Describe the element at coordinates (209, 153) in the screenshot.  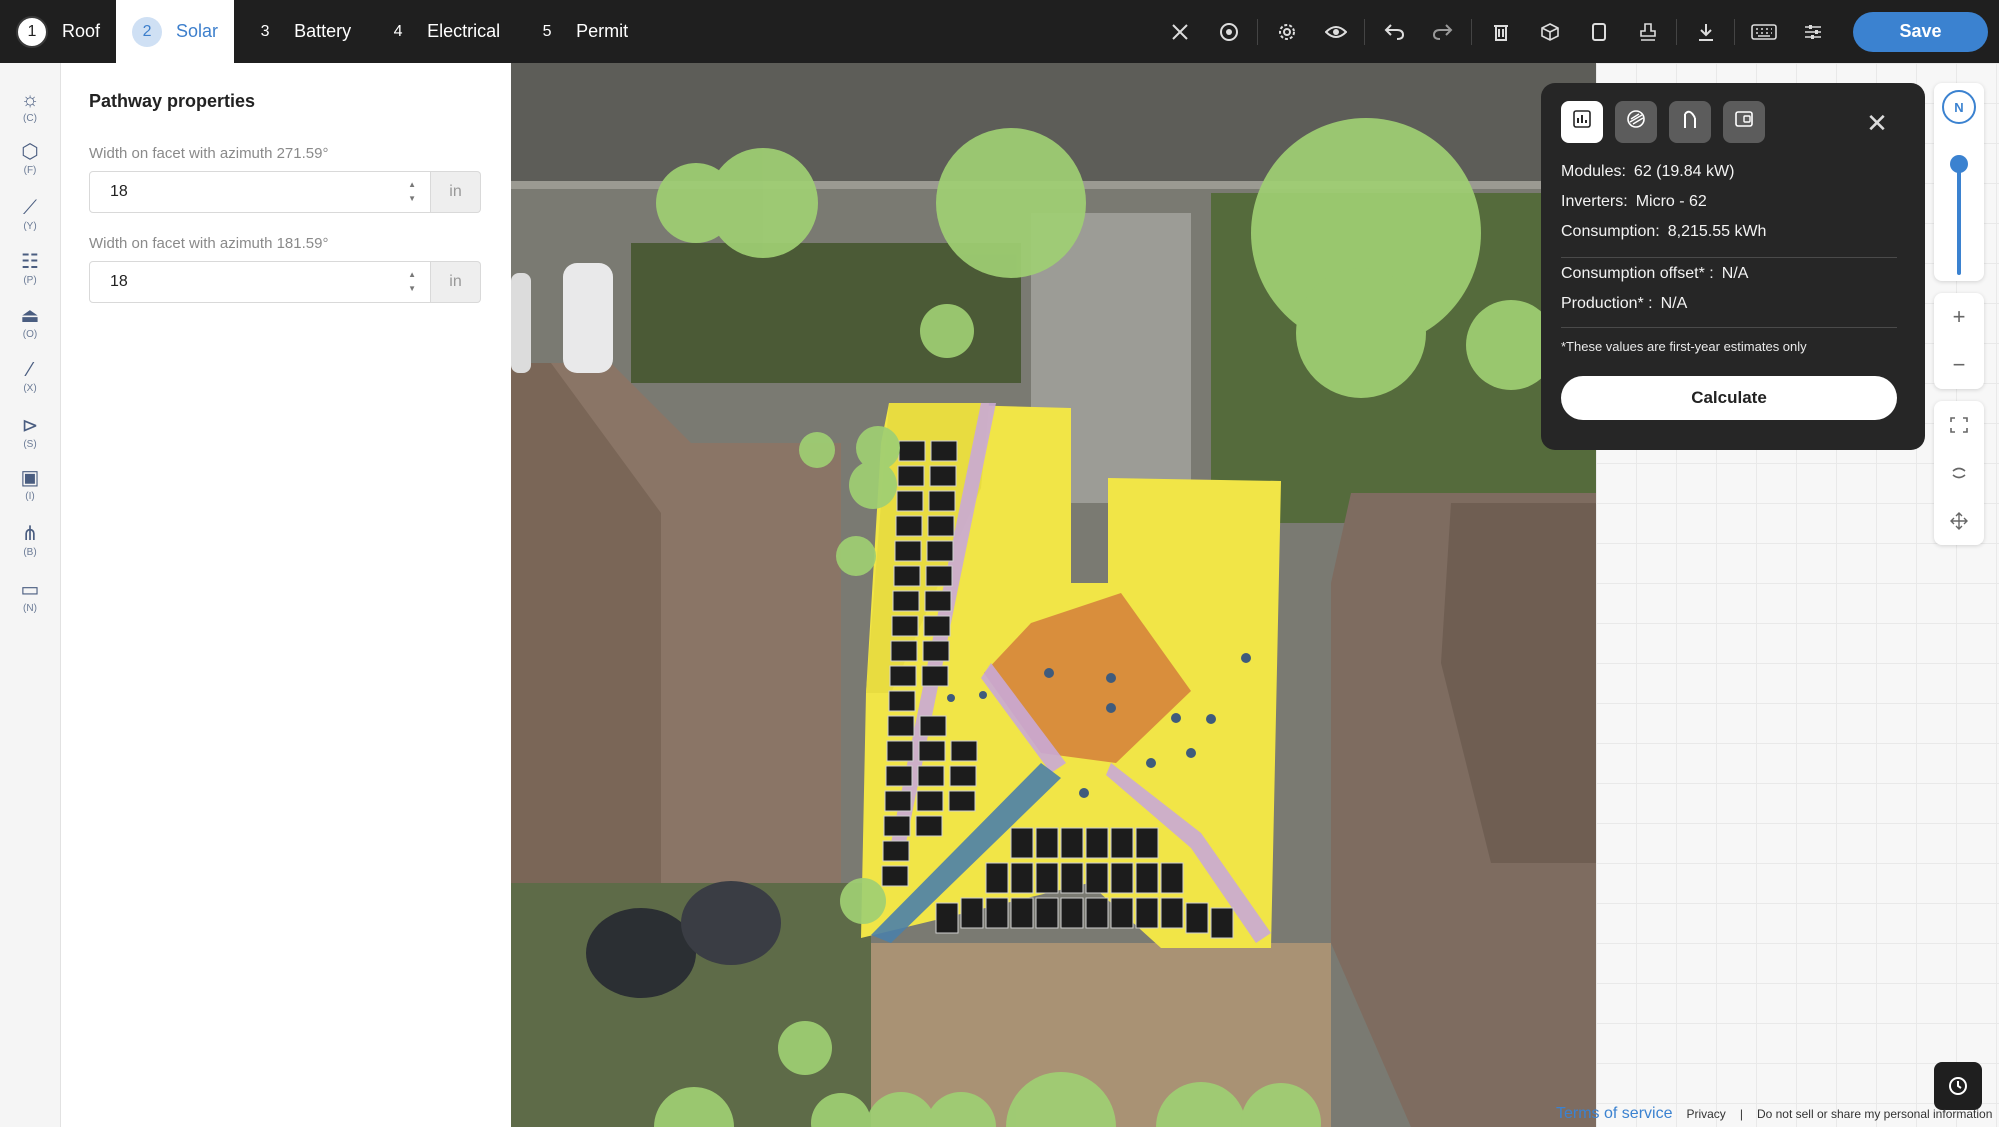
I see `field-label: Width on facet with azimuth 271.59°` at that location.